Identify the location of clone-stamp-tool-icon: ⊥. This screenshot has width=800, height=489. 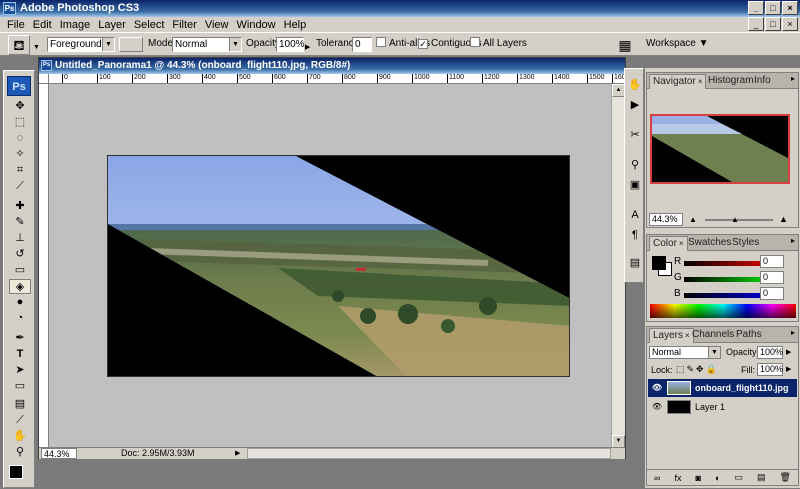
(20, 238).